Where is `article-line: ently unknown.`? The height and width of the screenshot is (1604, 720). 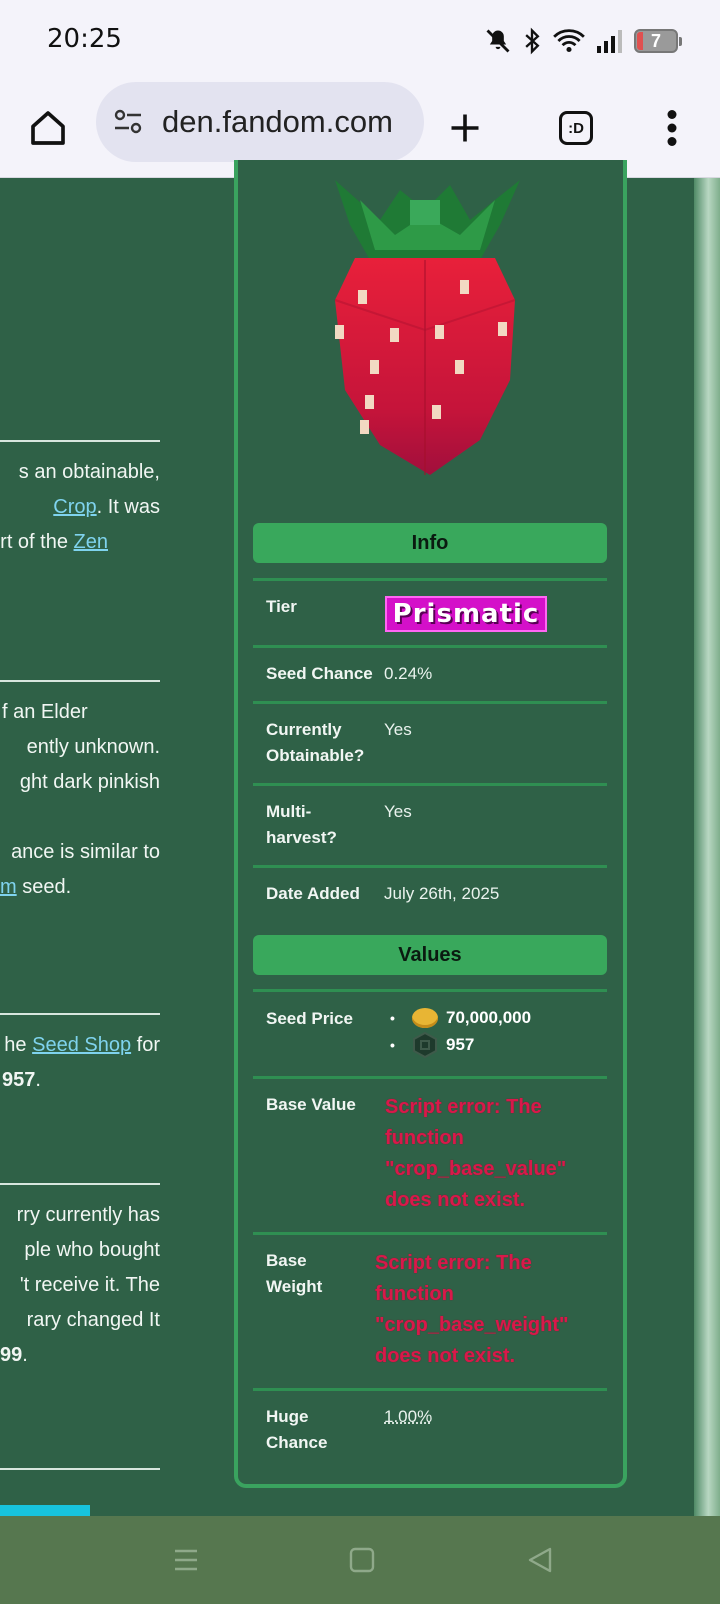 article-line: ently unknown. is located at coordinates (93, 747).